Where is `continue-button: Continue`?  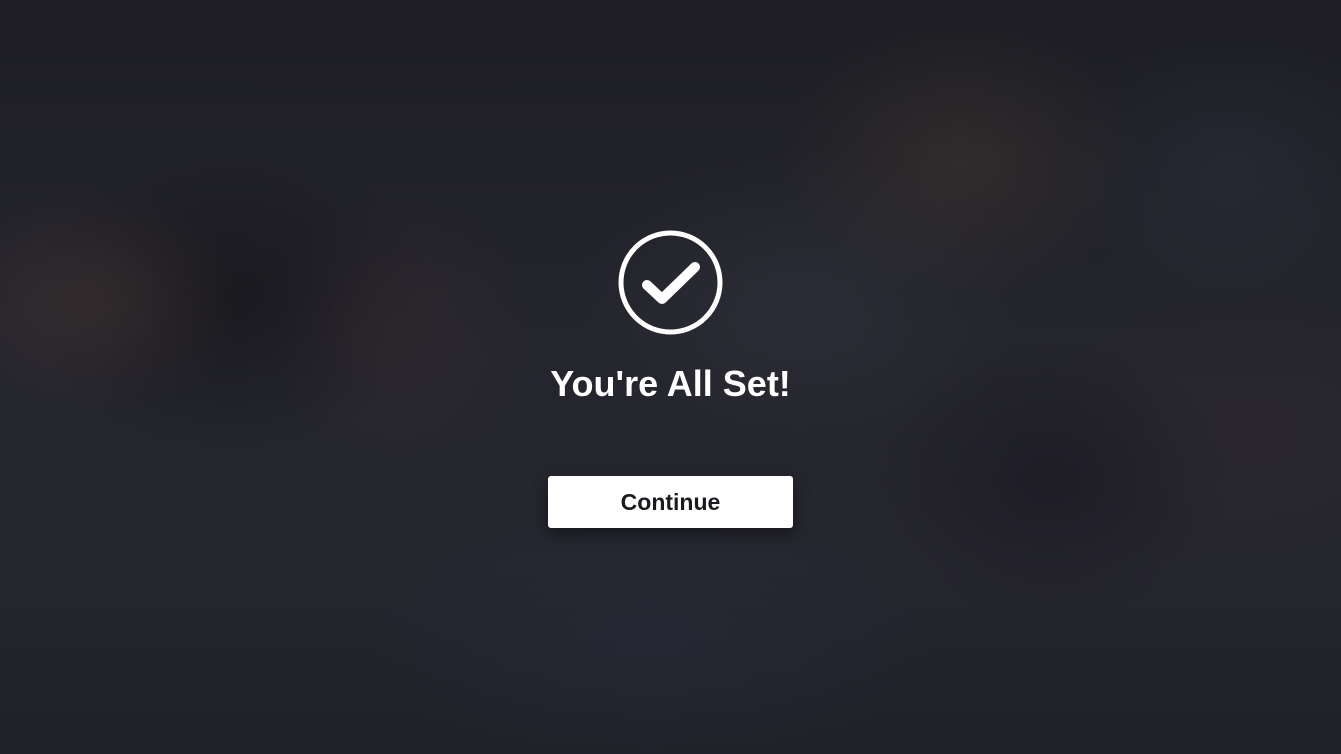
continue-button: Continue is located at coordinates (670, 502).